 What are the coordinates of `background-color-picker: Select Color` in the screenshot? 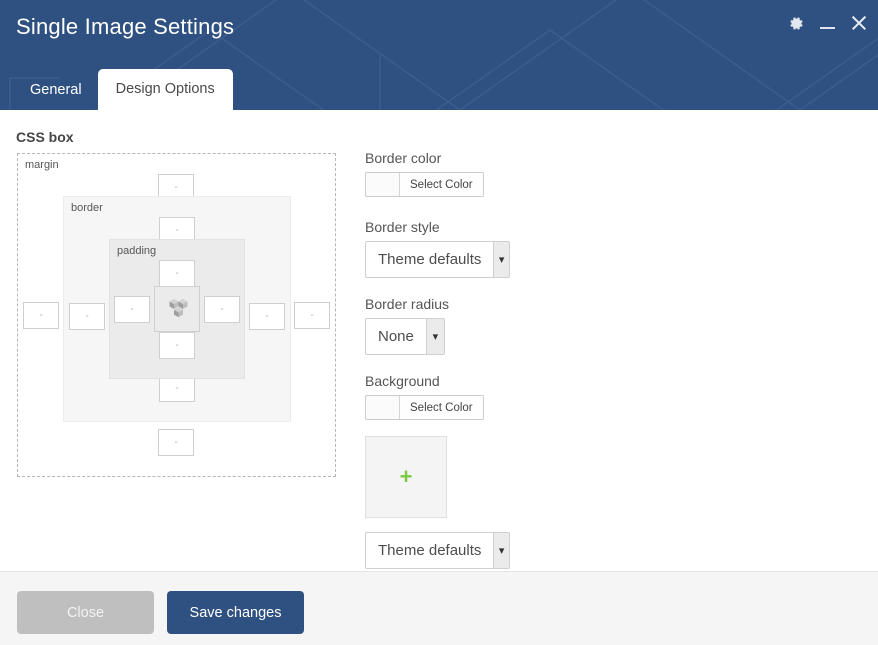 It's located at (424, 407).